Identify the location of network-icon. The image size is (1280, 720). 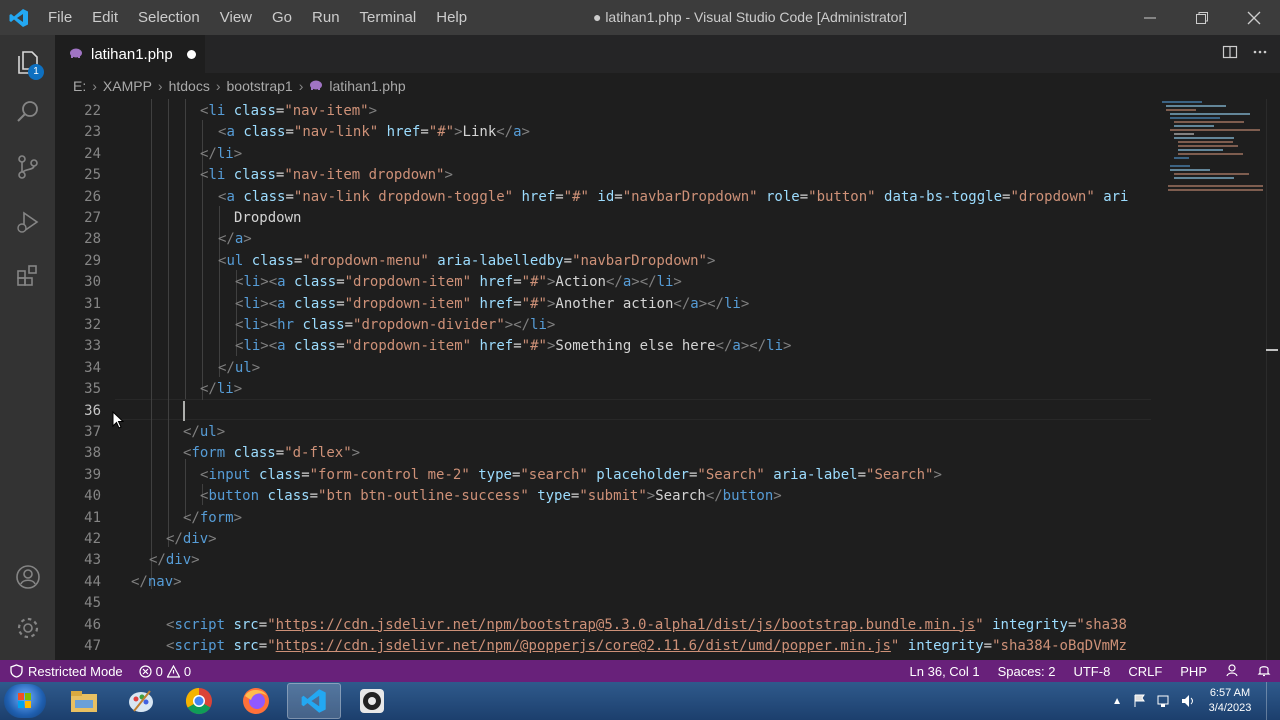
(1164, 701).